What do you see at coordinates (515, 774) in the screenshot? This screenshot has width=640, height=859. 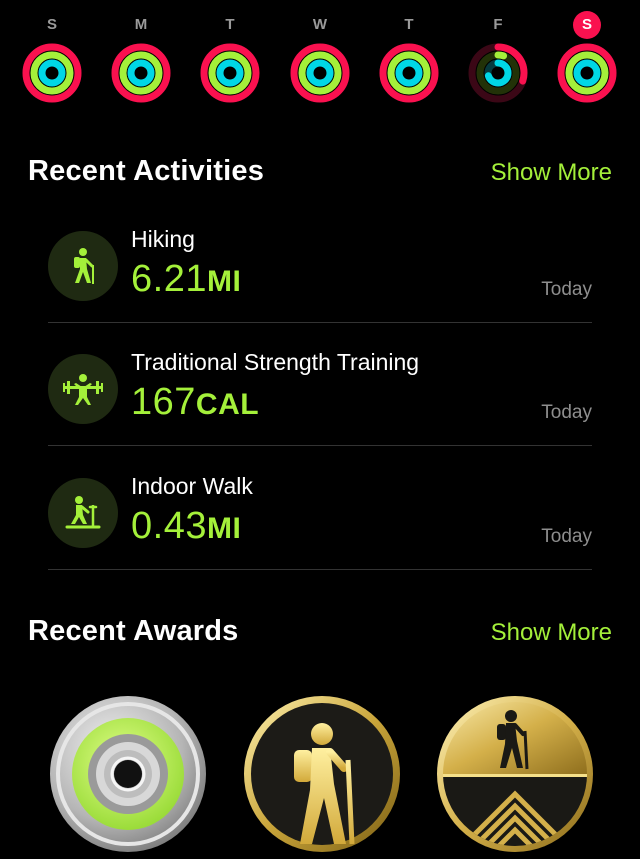 I see `hiking-mountain-award-badge` at bounding box center [515, 774].